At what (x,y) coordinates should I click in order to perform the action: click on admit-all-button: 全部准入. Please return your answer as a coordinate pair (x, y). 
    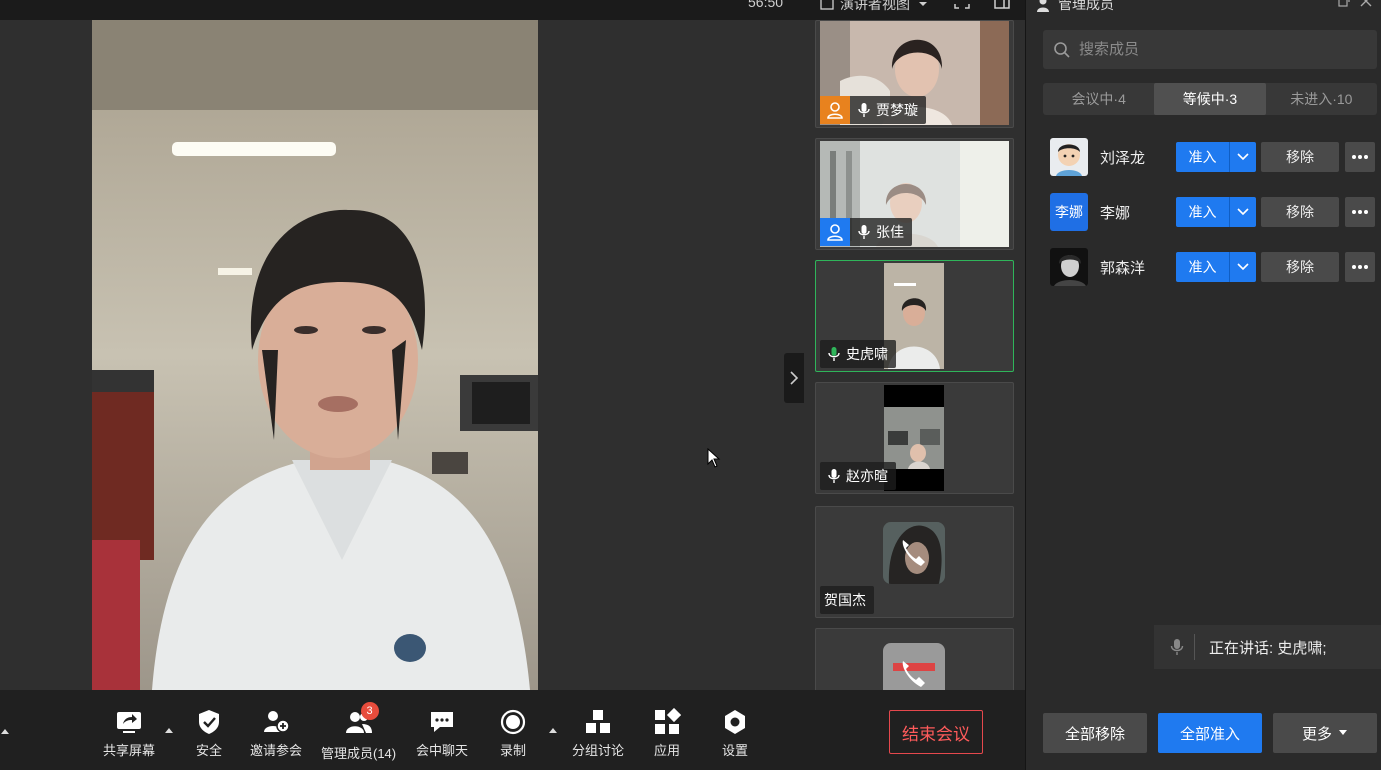
    Looking at the image, I should click on (1210, 733).